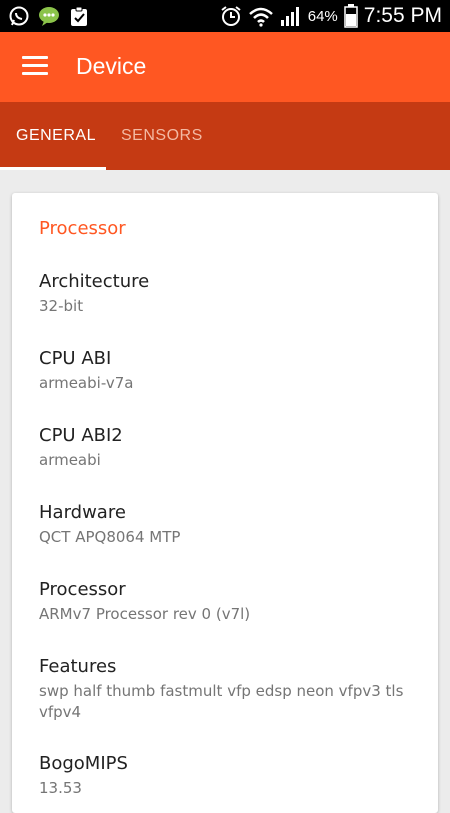 Image resolution: width=450 pixels, height=813 pixels. I want to click on item-value: ARMv7 Processor rev 0 (v7l), so click(145, 614).